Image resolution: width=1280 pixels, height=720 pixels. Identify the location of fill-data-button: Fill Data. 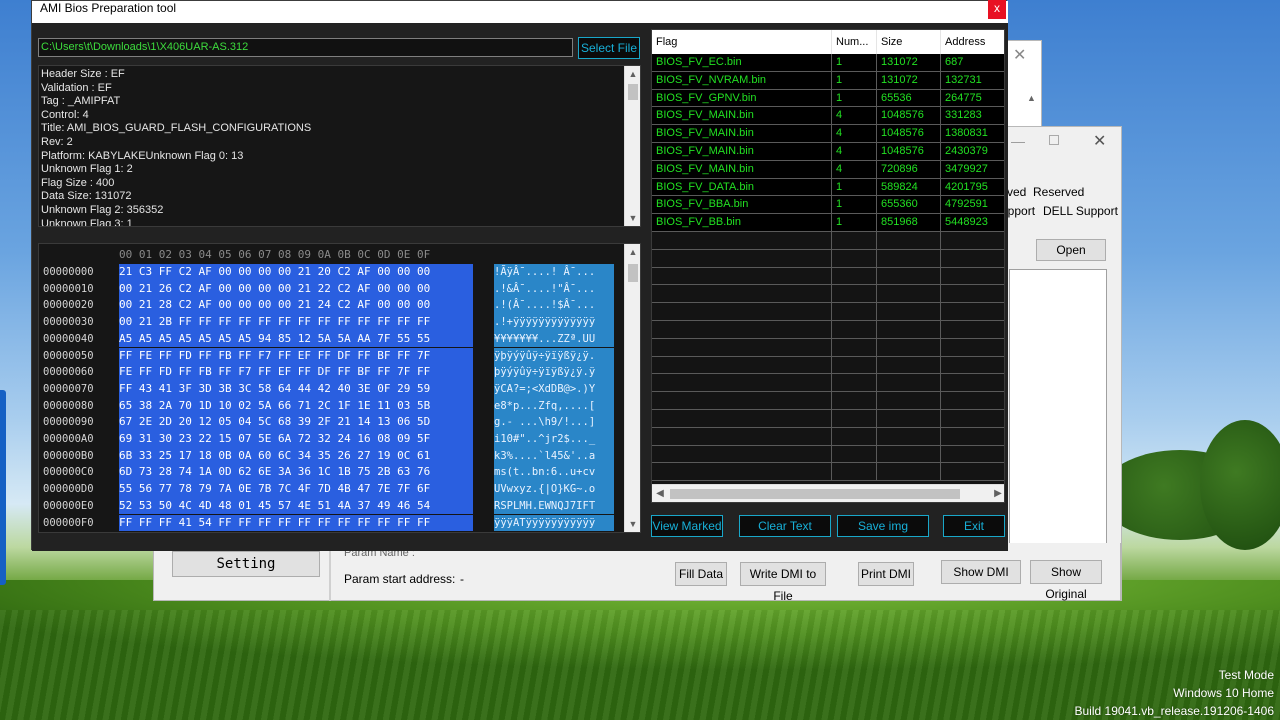
(701, 574).